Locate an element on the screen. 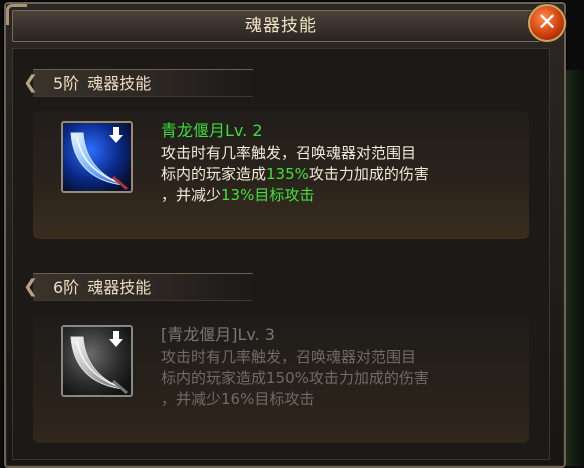 The width and height of the screenshot is (584, 468). attack-reduction: 16% is located at coordinates (238, 399).